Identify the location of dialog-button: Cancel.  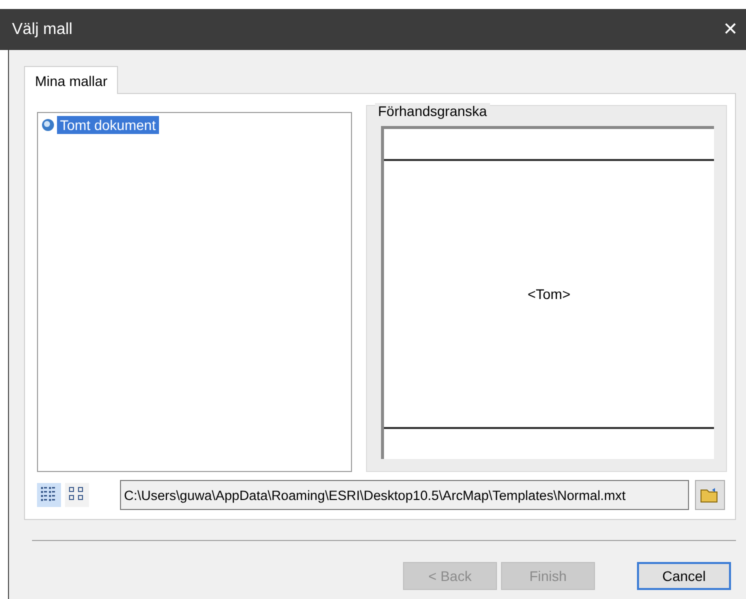
(684, 576).